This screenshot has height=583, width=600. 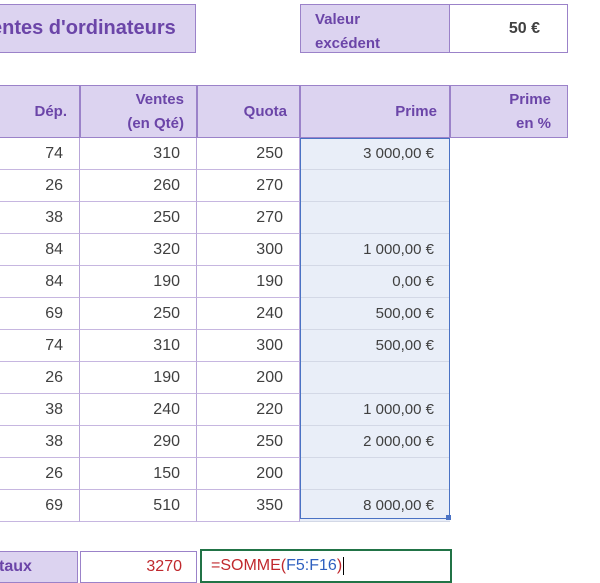 I want to click on header-dep: Dép., so click(x=40, y=111).